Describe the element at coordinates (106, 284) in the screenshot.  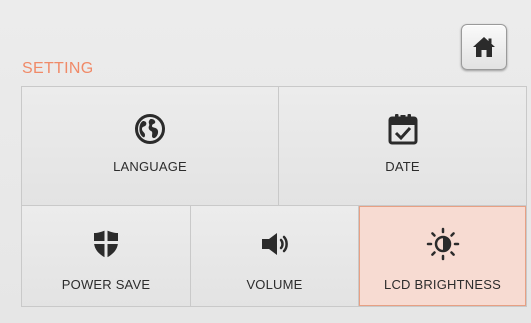
I see `power-save-label: POWER SAVE` at that location.